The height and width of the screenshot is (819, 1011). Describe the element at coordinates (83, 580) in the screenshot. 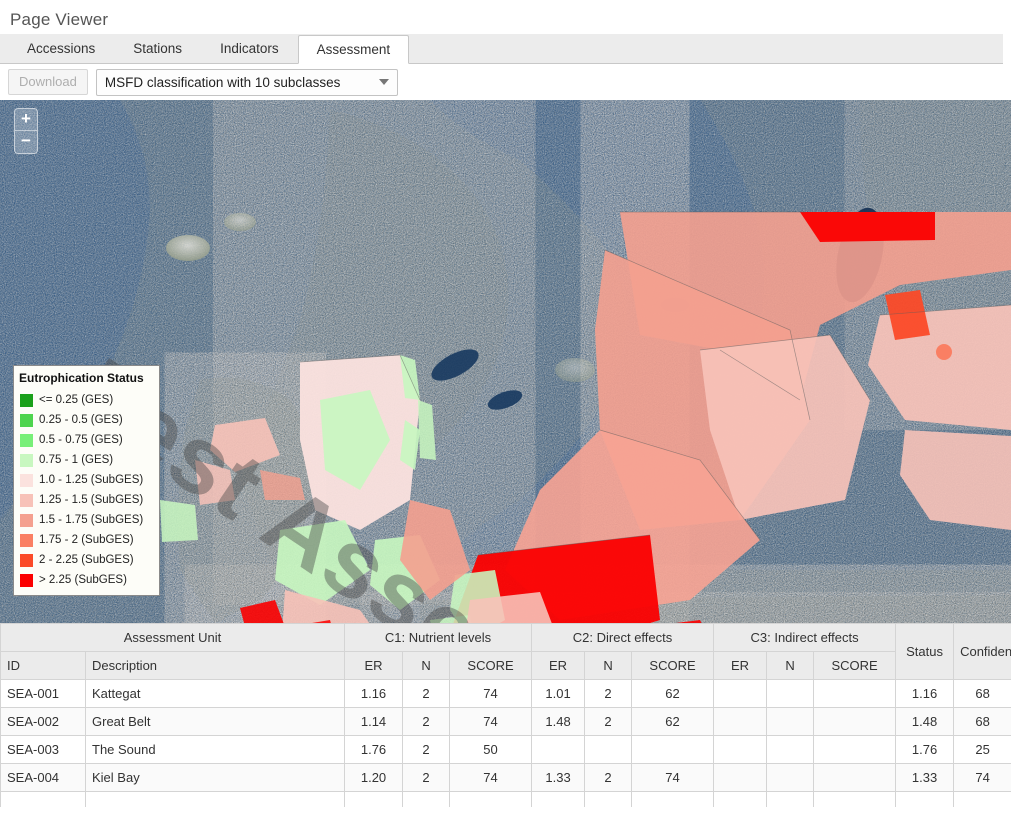

I see `legend-item-label: > 2.25 (SubGES)` at that location.